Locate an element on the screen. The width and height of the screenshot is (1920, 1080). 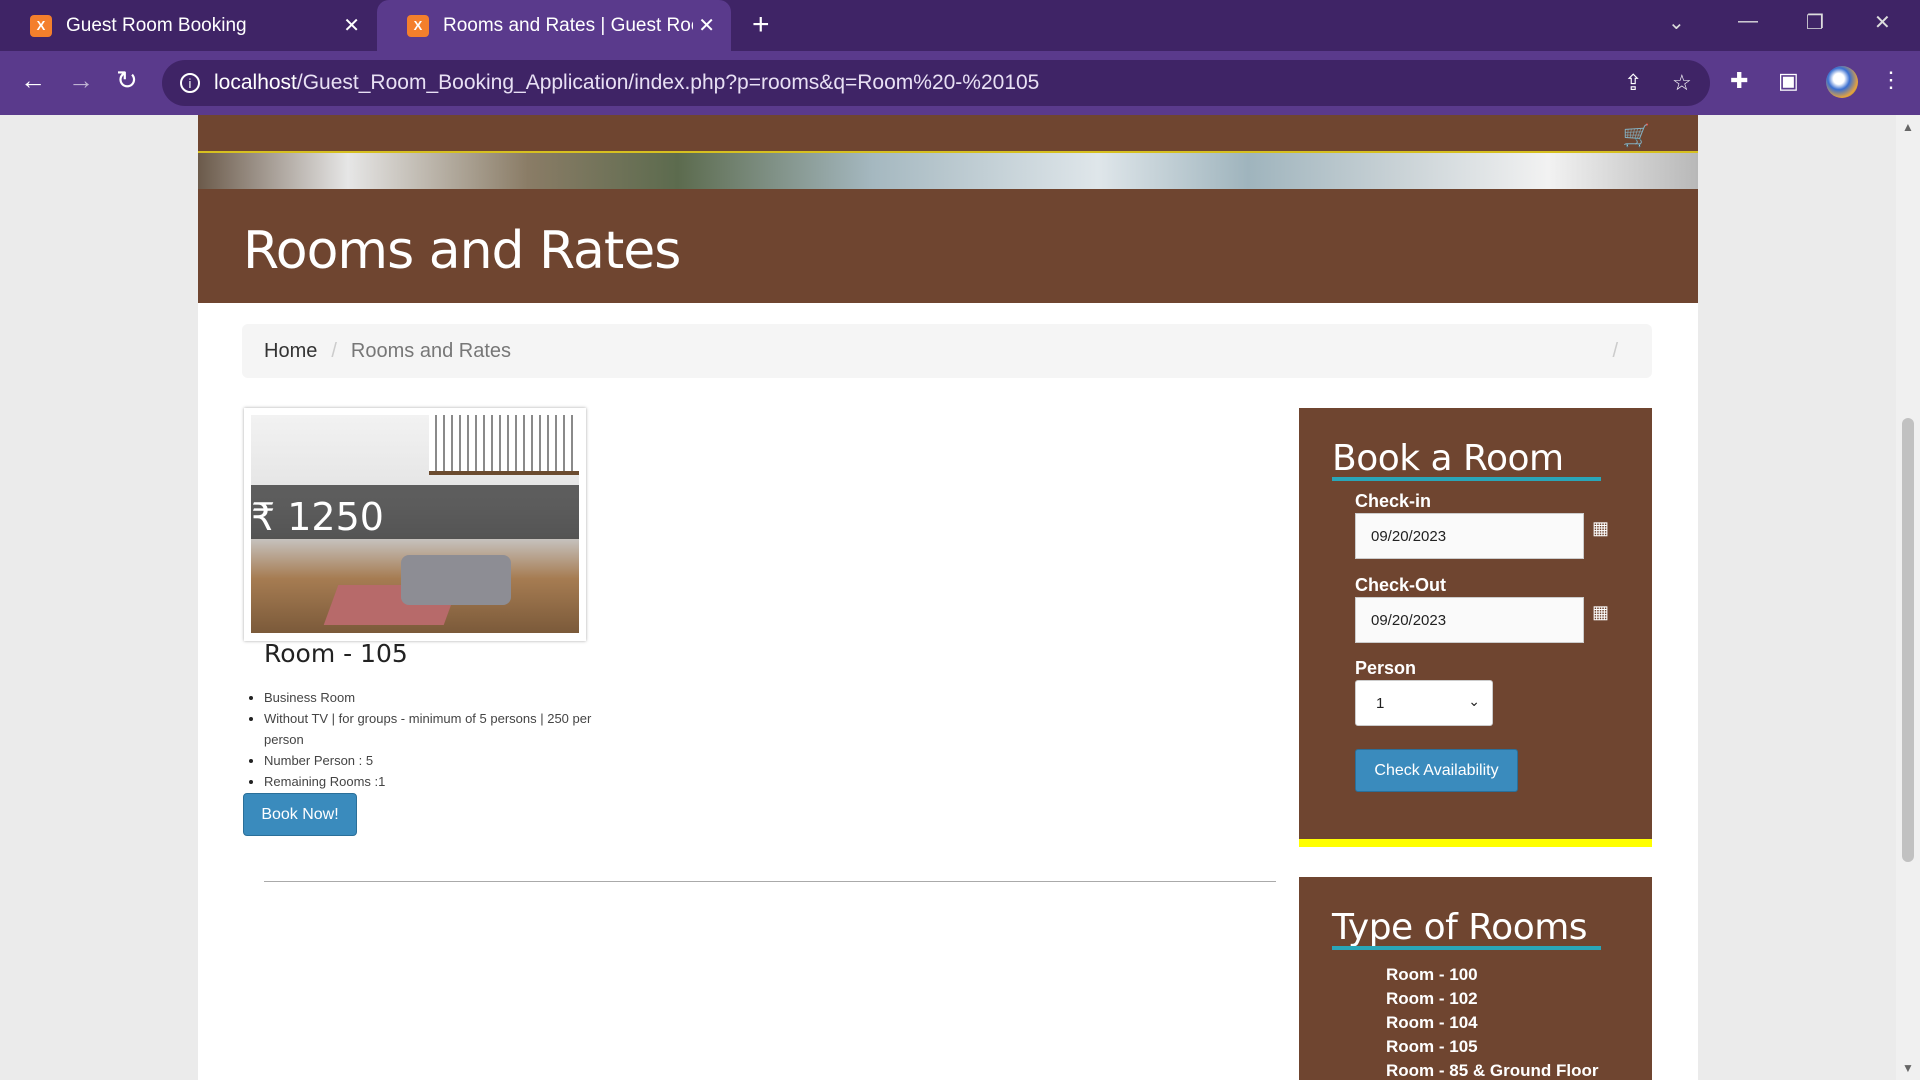
page-banner: Rooms and Rates is located at coordinates (948, 246).